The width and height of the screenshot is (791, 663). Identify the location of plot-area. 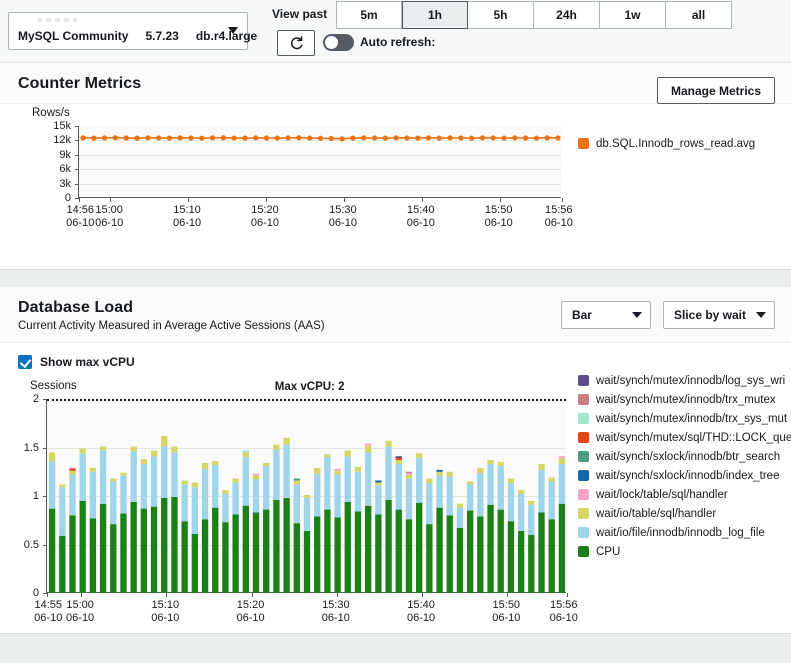
(319, 164).